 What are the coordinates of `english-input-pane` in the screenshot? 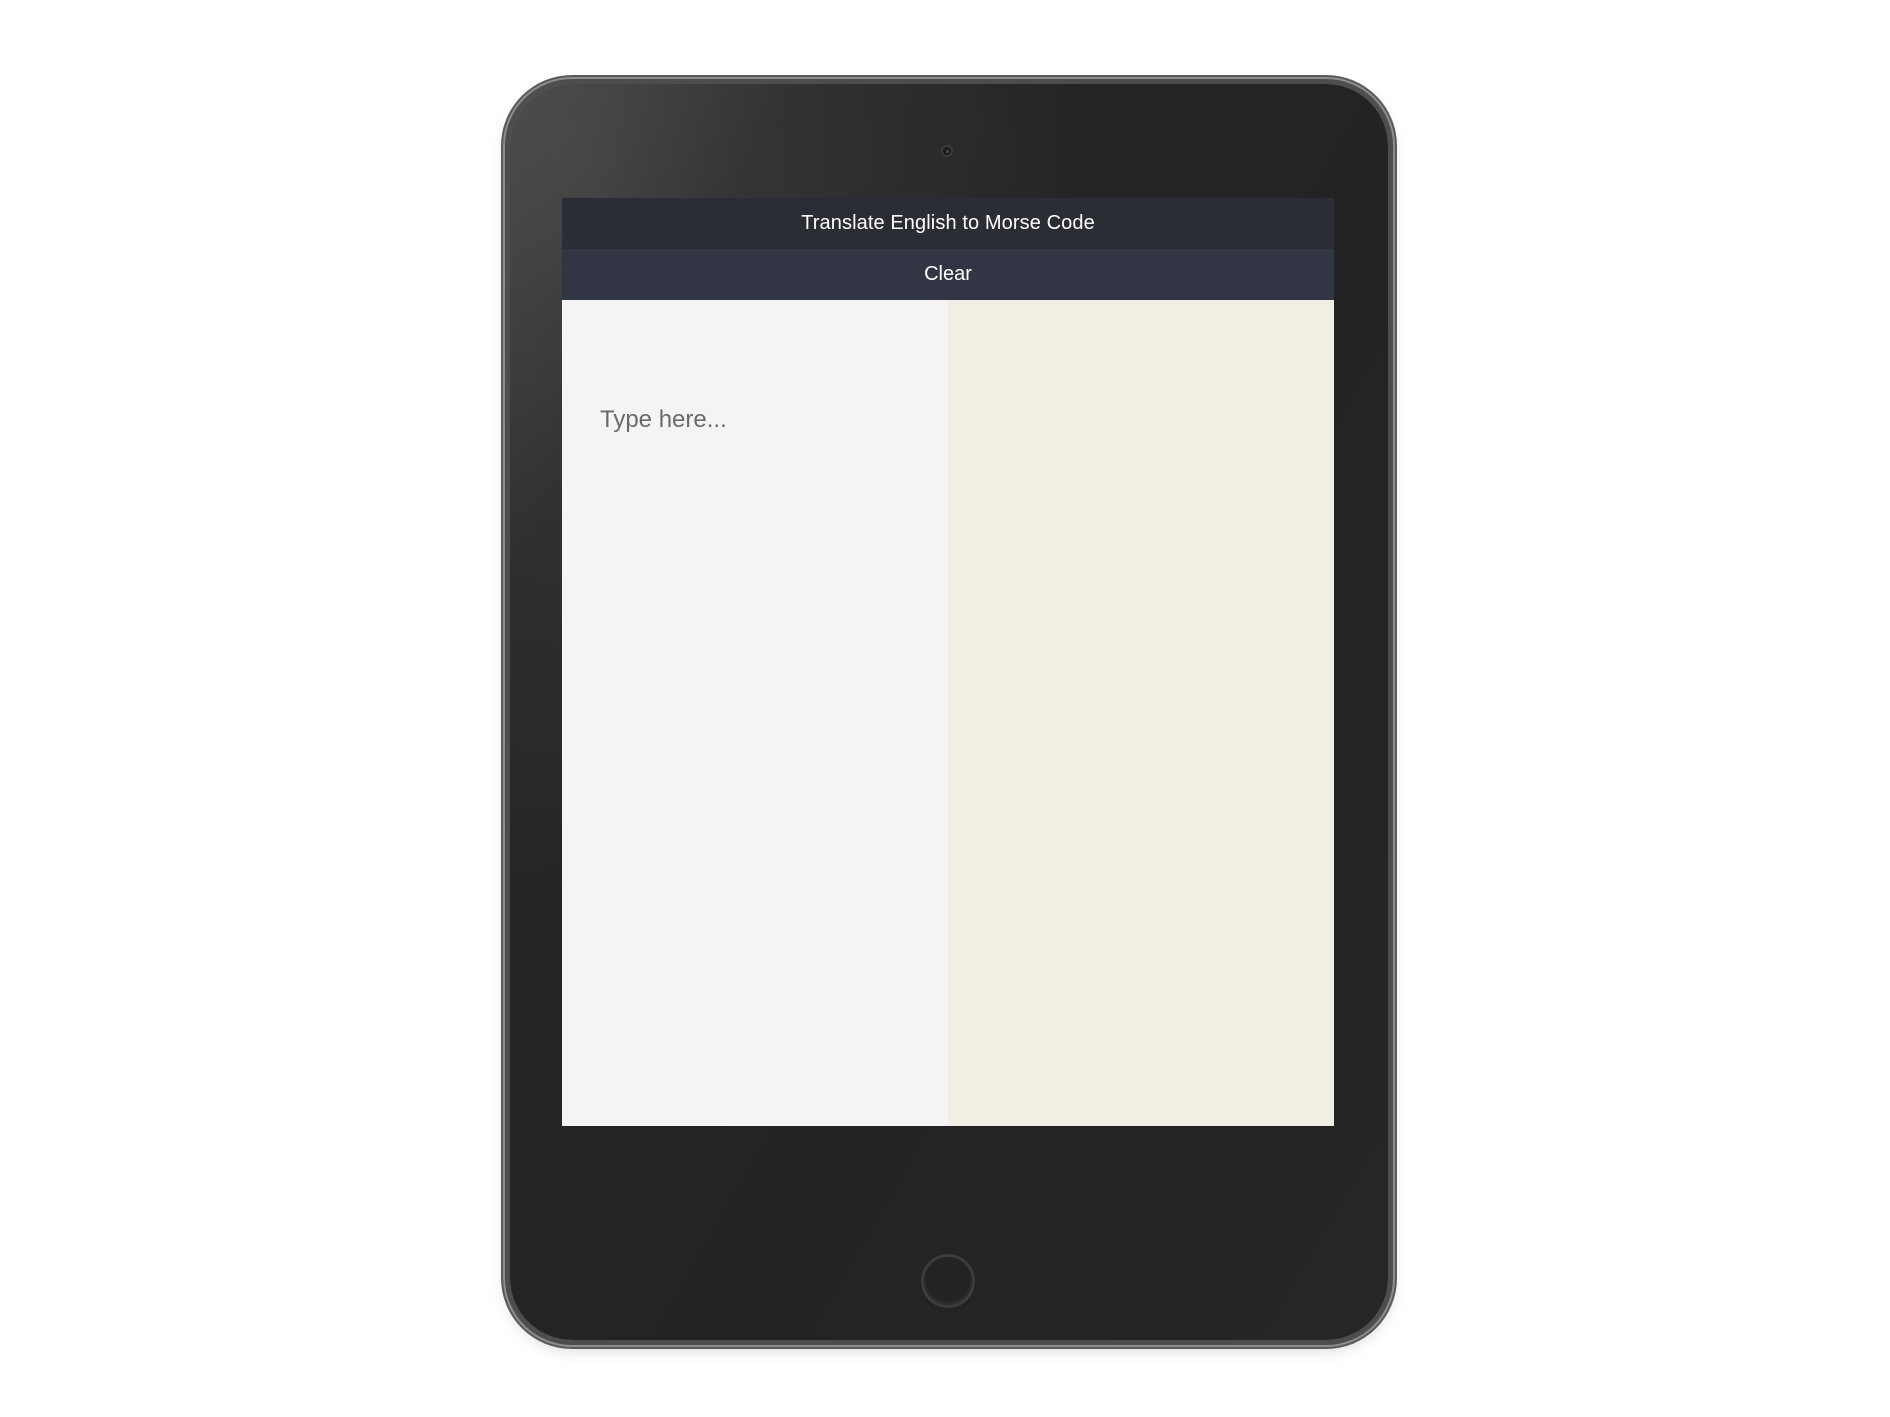 It's located at (755, 713).